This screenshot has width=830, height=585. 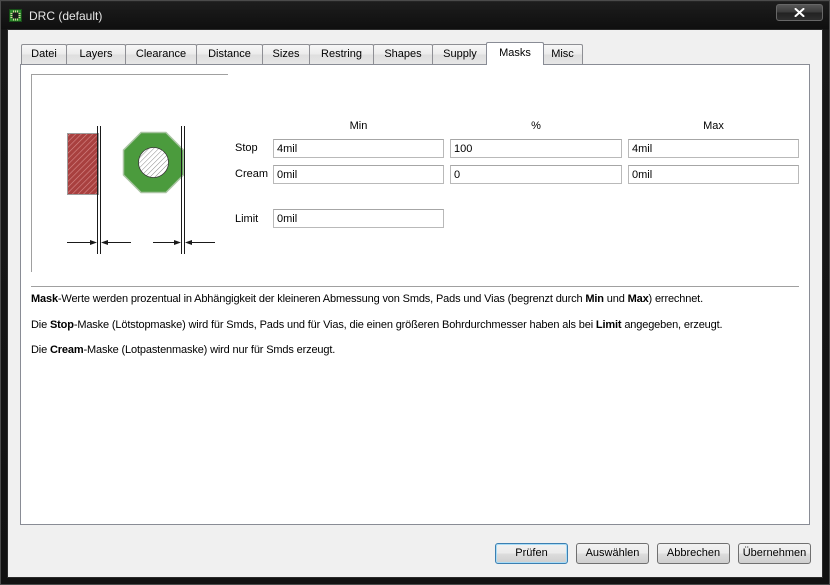 What do you see at coordinates (415, 15) in the screenshot?
I see `title-bar: DRC (default)` at bounding box center [415, 15].